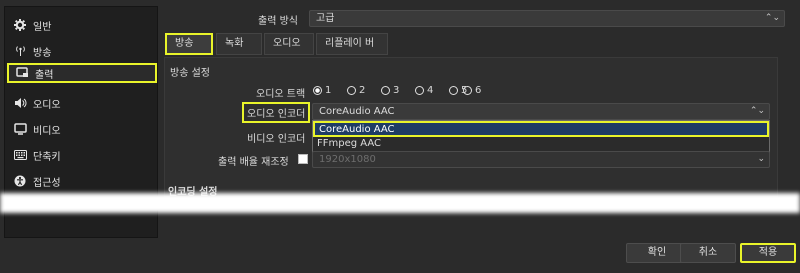  I want to click on chevron-down-icon: ⌄, so click(761, 159).